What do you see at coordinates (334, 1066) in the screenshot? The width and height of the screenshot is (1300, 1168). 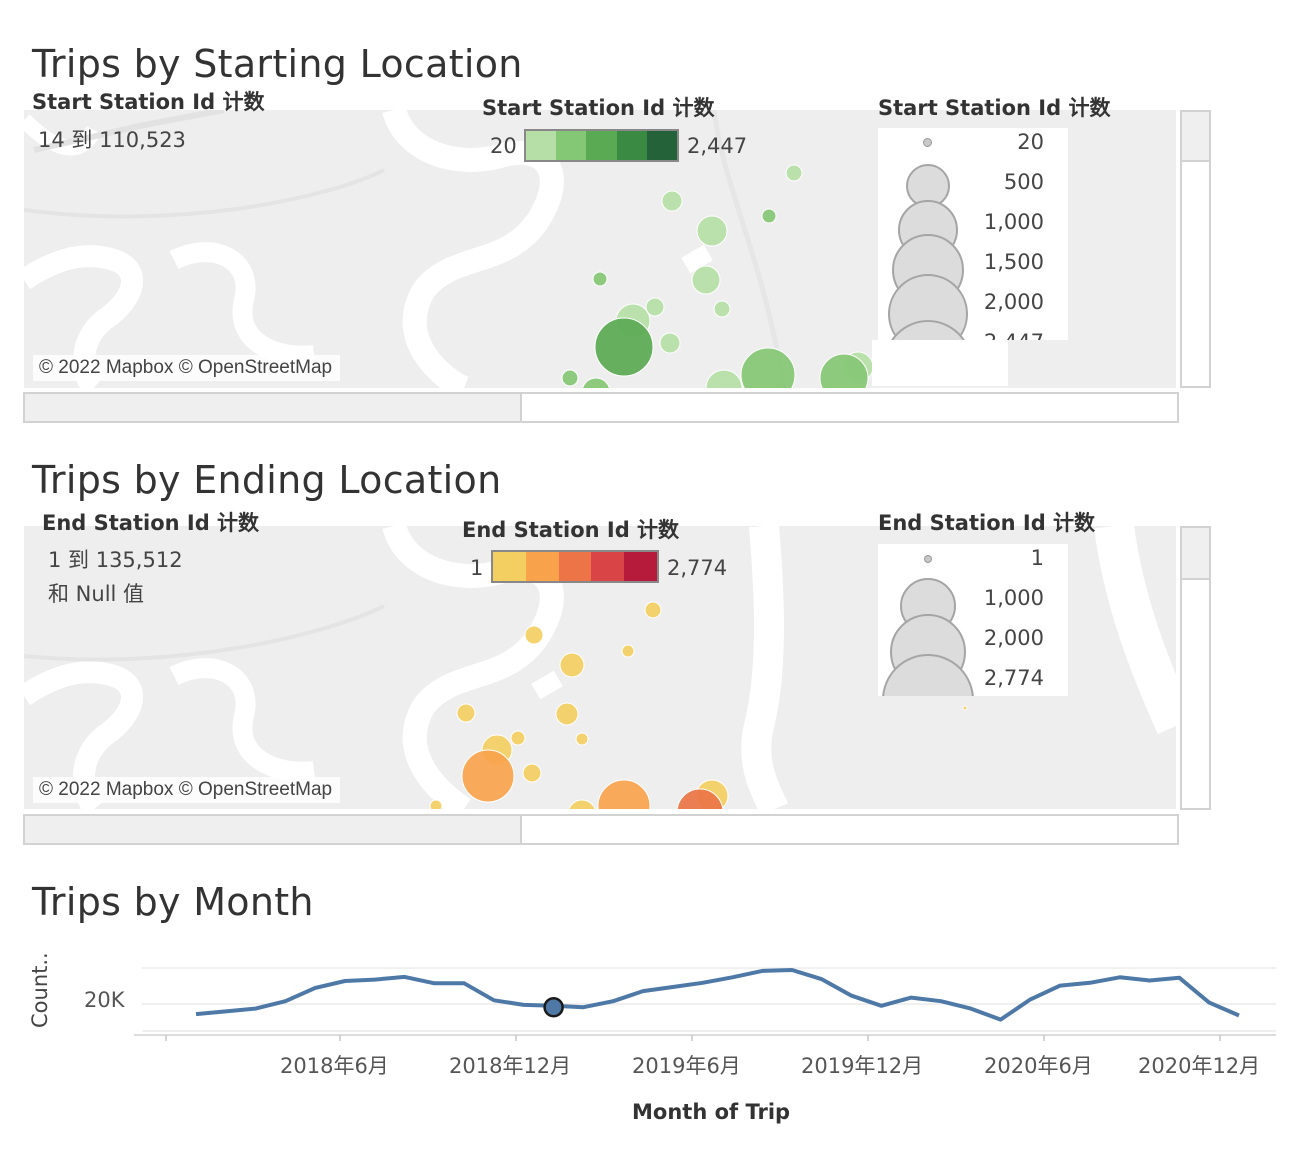 I see `month-x-tick-2018-06: 2018年6月` at bounding box center [334, 1066].